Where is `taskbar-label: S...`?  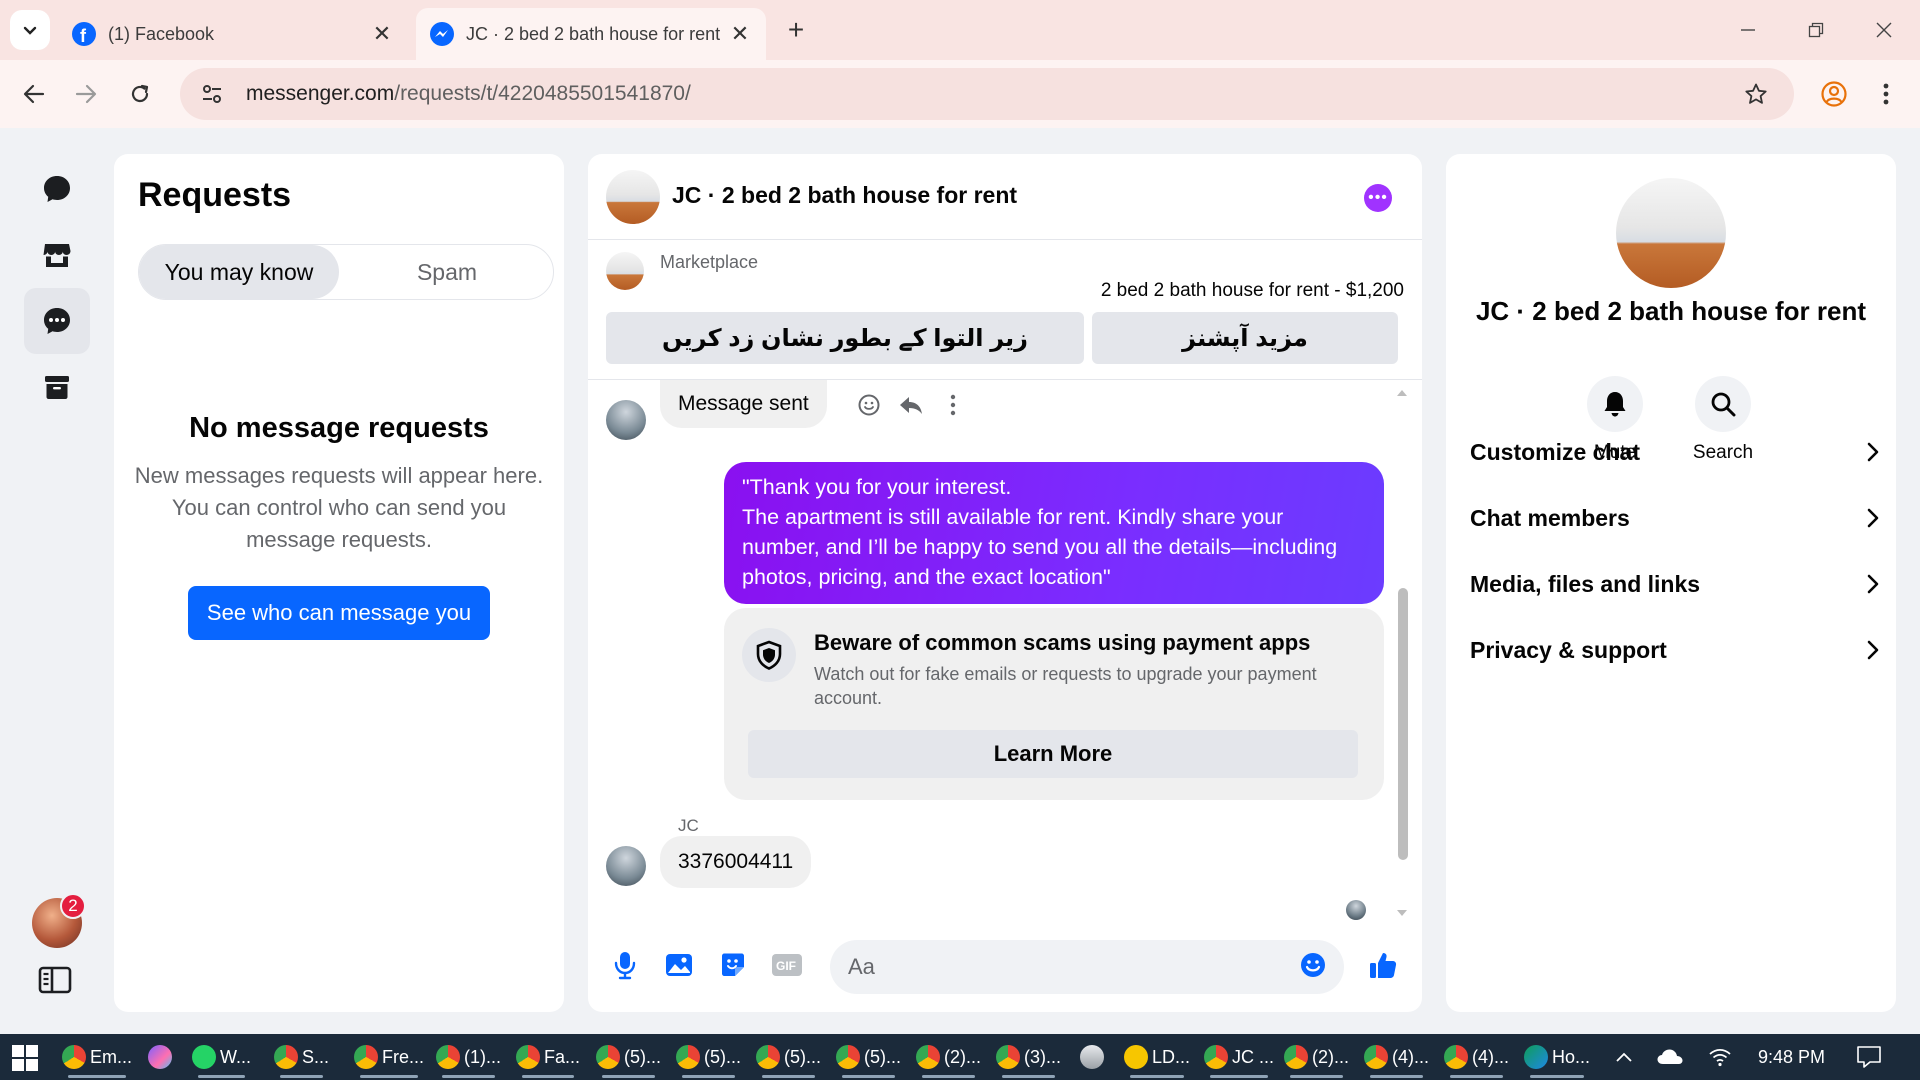 taskbar-label: S... is located at coordinates (316, 1056).